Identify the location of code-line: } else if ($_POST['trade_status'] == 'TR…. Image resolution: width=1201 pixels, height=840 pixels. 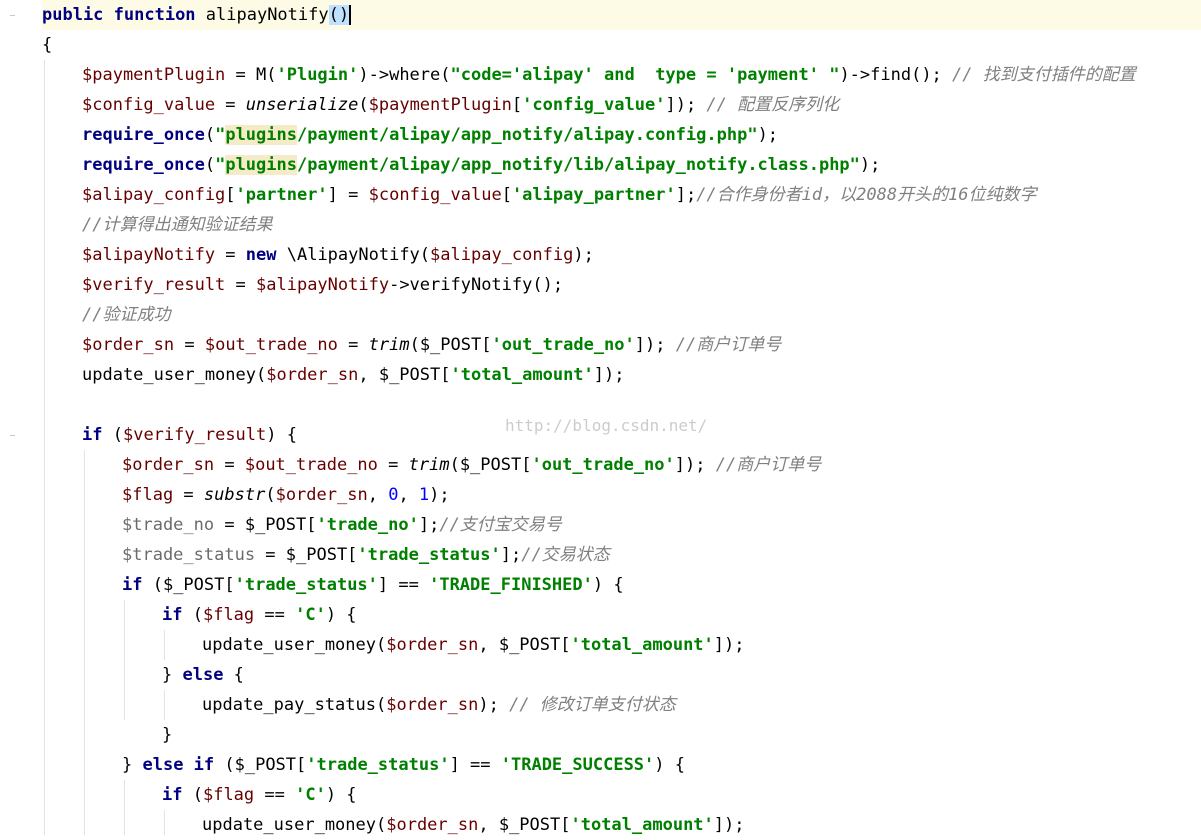
(621, 765).